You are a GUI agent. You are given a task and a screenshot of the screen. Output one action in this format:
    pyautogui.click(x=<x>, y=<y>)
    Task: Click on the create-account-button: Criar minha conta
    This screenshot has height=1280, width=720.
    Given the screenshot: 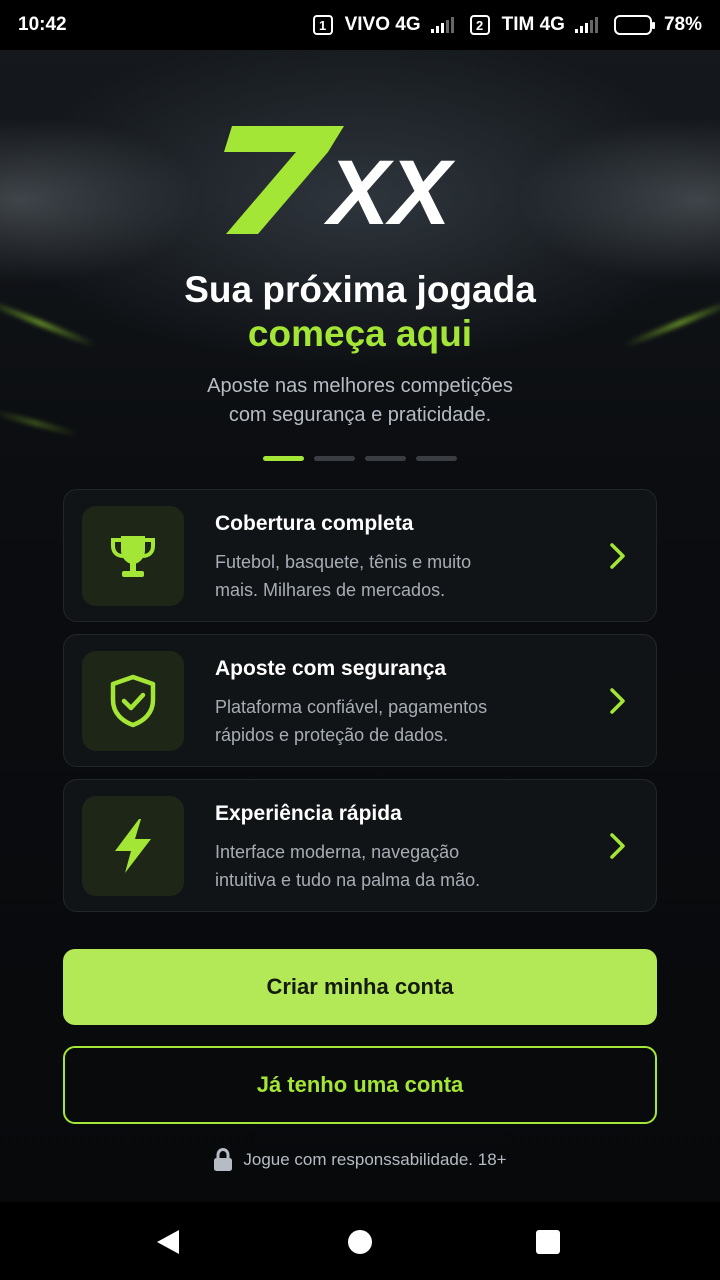 What is the action you would take?
    pyautogui.click(x=360, y=987)
    